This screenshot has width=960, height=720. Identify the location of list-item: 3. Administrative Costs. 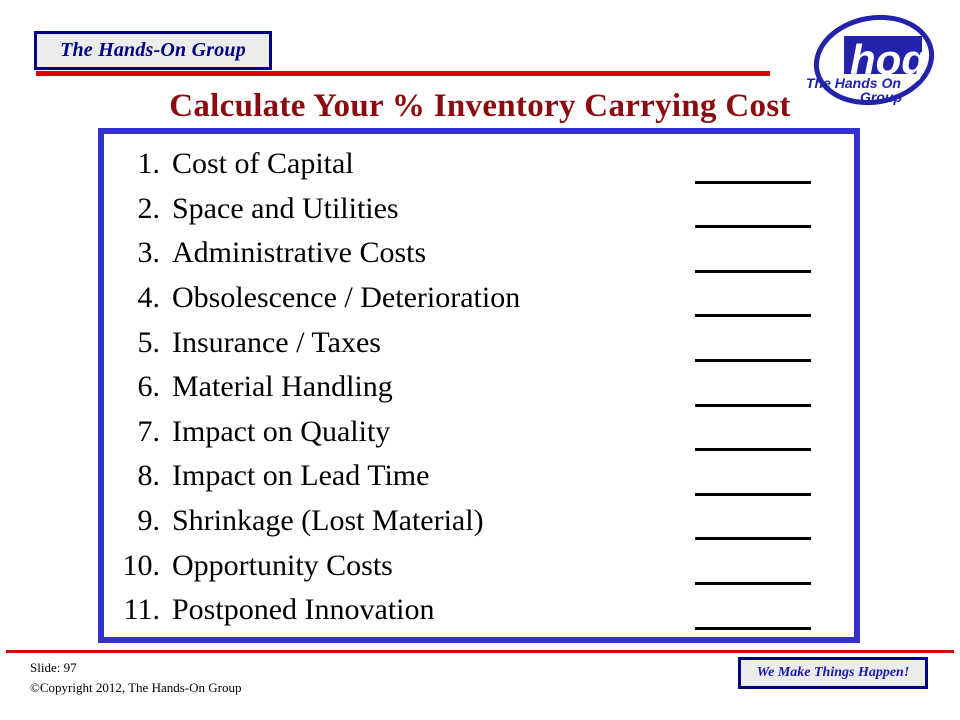
(479, 253).